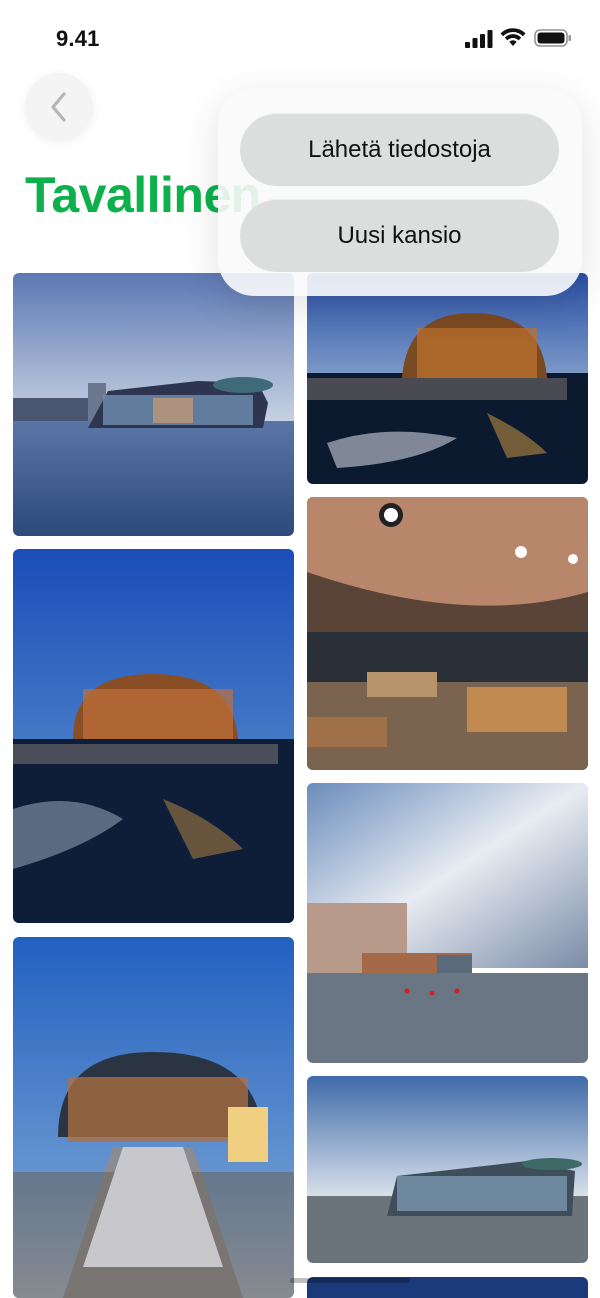 This screenshot has width=600, height=1298. I want to click on new-folder-button: Uusi kansio, so click(399, 235).